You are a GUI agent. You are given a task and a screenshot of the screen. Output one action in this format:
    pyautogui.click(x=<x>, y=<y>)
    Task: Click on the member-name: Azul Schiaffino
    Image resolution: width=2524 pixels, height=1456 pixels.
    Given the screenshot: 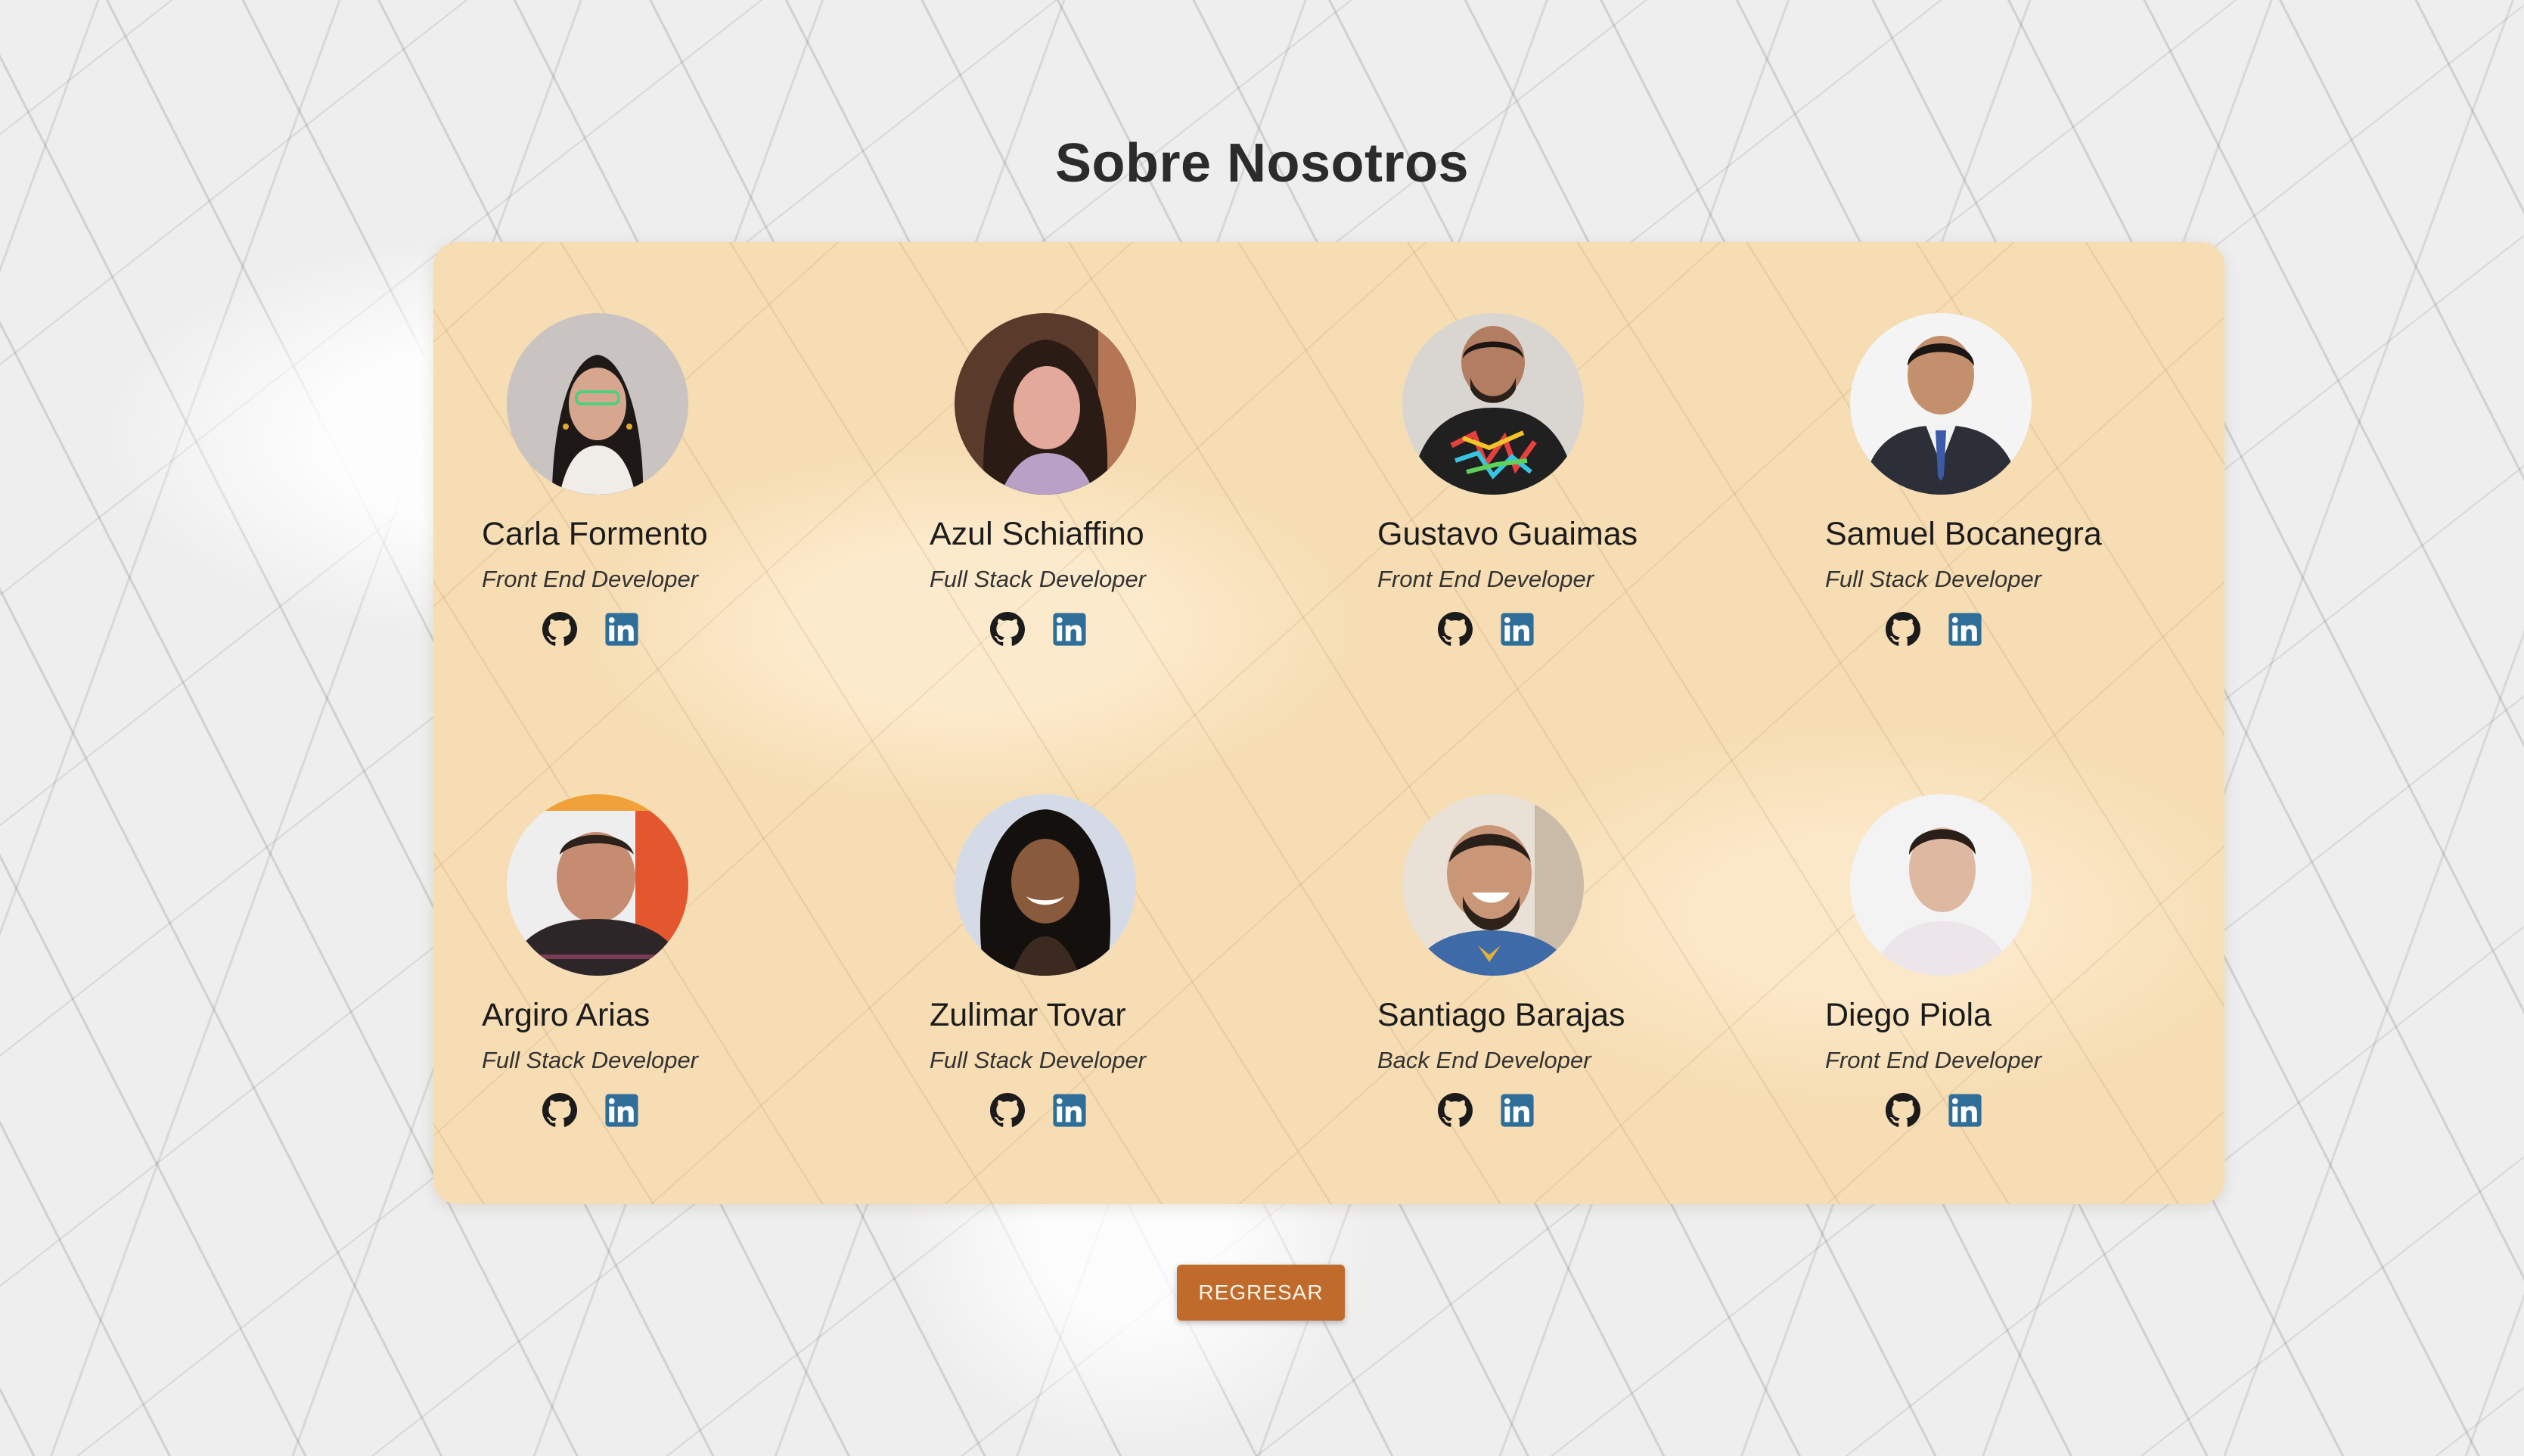 What is the action you would take?
    pyautogui.click(x=1037, y=534)
    